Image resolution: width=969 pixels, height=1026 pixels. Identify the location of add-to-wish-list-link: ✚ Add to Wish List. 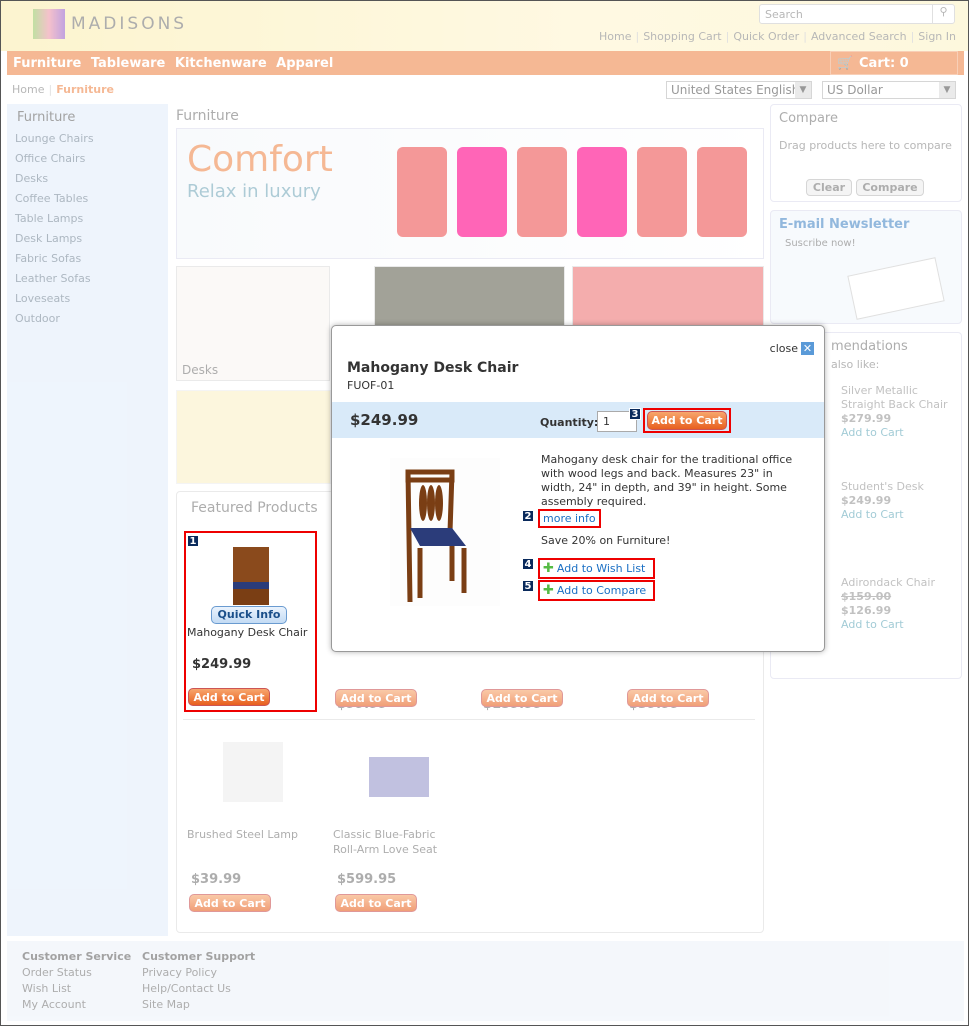
(596, 568).